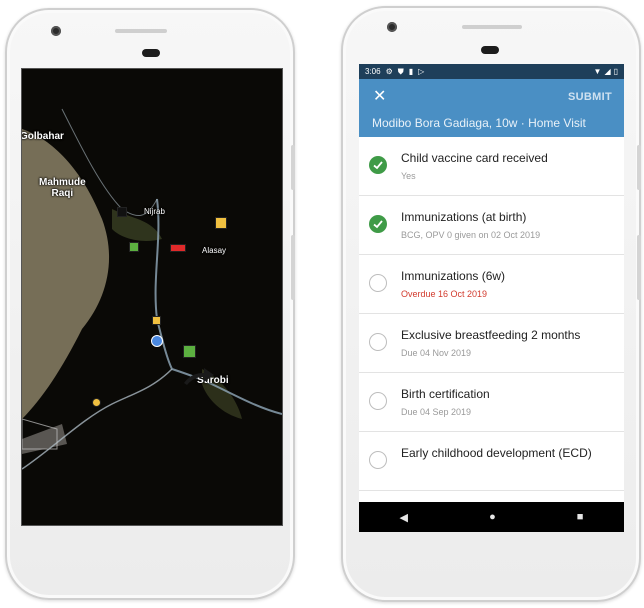  What do you see at coordinates (400, 71) in the screenshot?
I see `shield-icon: ⛊` at bounding box center [400, 71].